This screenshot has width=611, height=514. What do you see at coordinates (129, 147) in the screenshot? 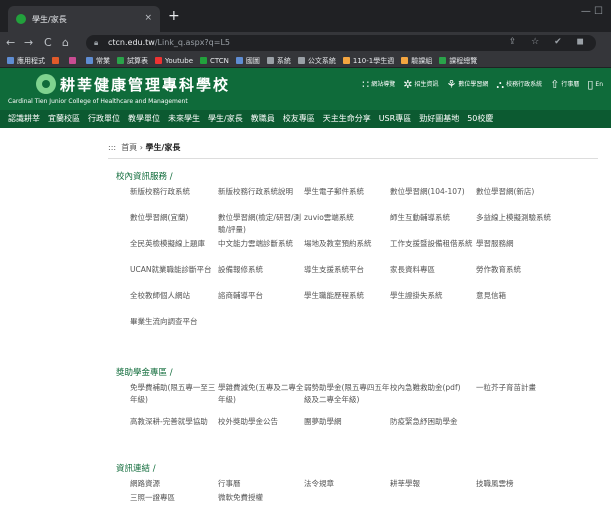
I see `breadcrumb-home: 首頁` at bounding box center [129, 147].